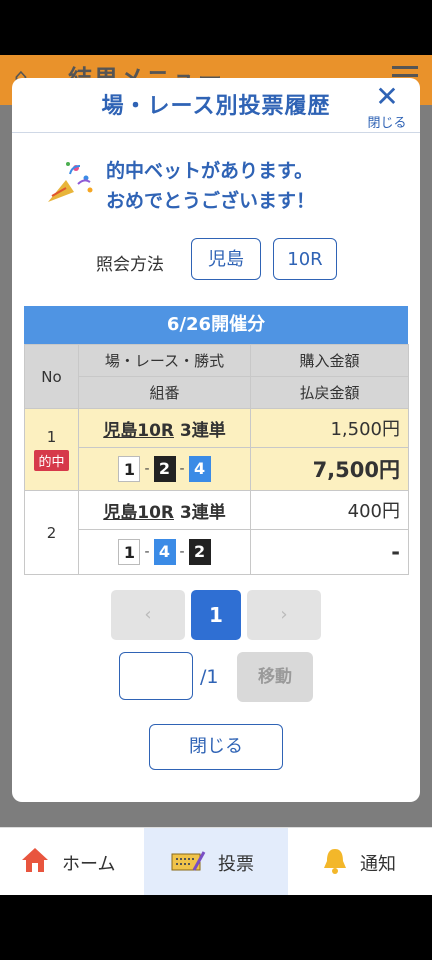 The image size is (432, 960). What do you see at coordinates (225, 186) in the screenshot?
I see `congrats-message: 的中ベットがあります。 おめでとうございます！` at bounding box center [225, 186].